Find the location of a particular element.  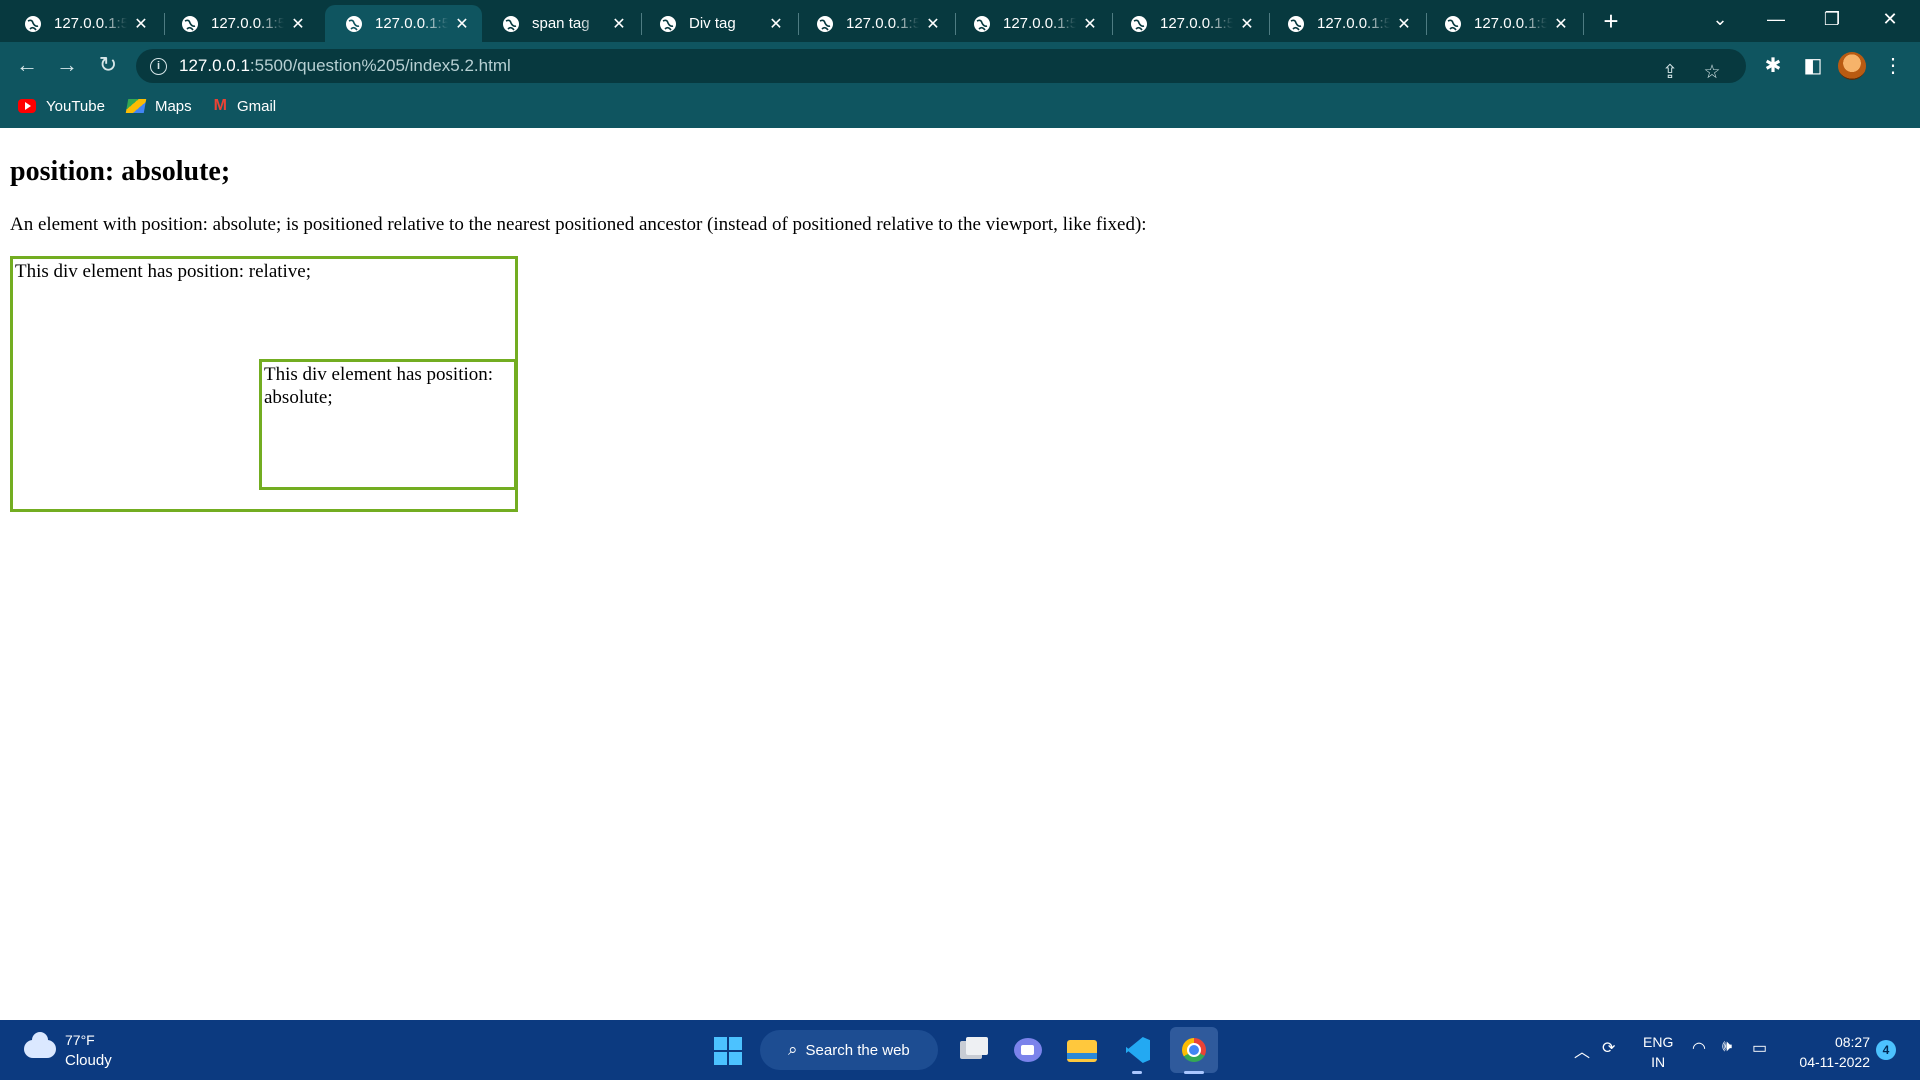

bookmark-gmail: M Gmail is located at coordinates (245, 106).